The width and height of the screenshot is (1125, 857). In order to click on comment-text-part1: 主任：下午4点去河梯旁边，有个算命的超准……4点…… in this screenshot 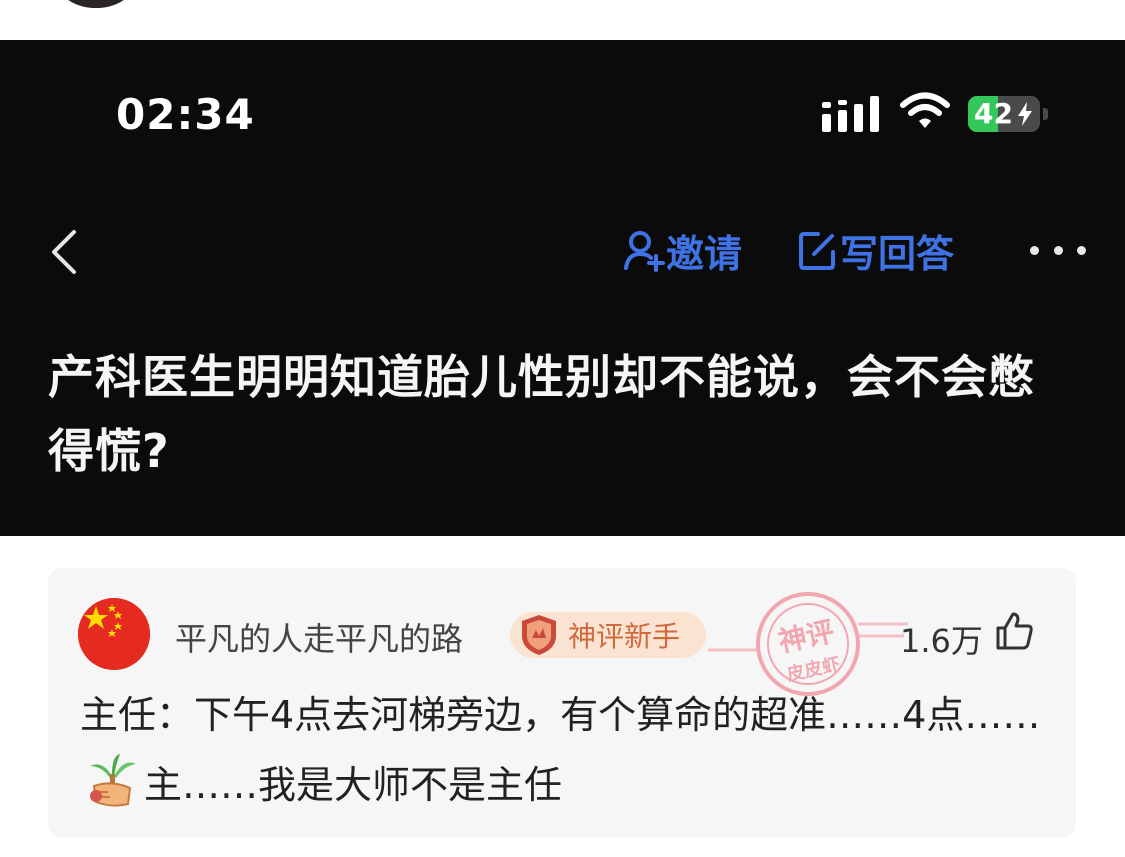, I will do `click(560, 715)`.